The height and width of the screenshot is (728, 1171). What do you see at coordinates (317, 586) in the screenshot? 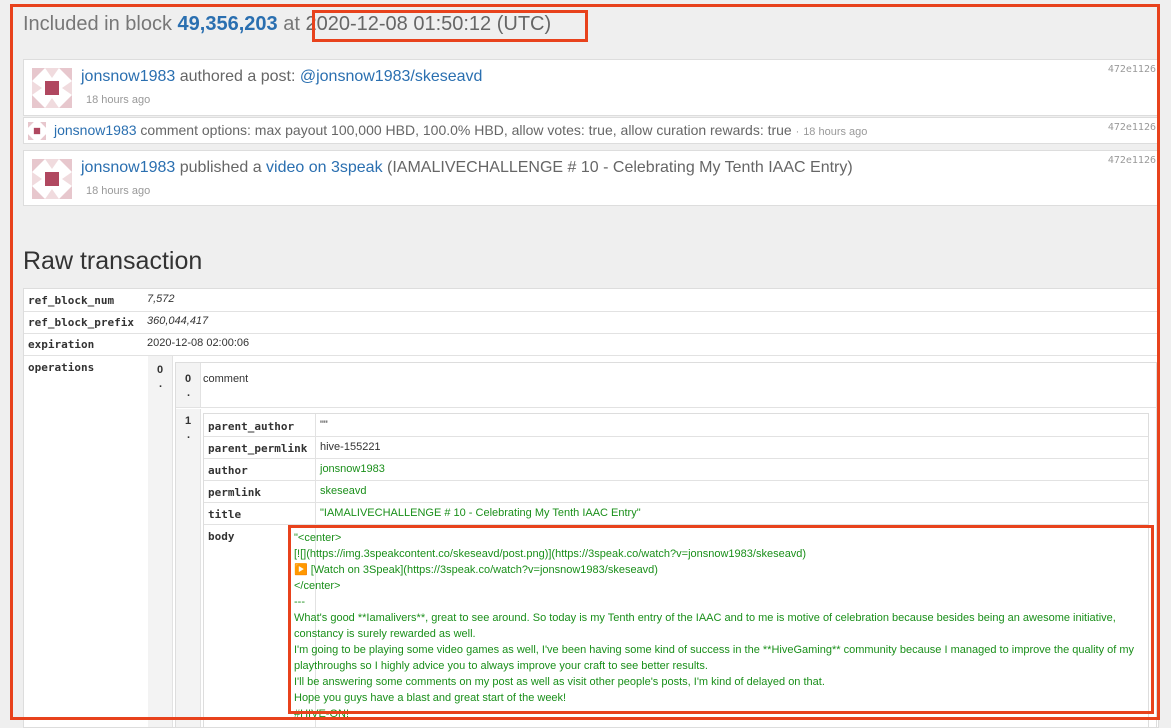
I see `body-line: </center>` at bounding box center [317, 586].